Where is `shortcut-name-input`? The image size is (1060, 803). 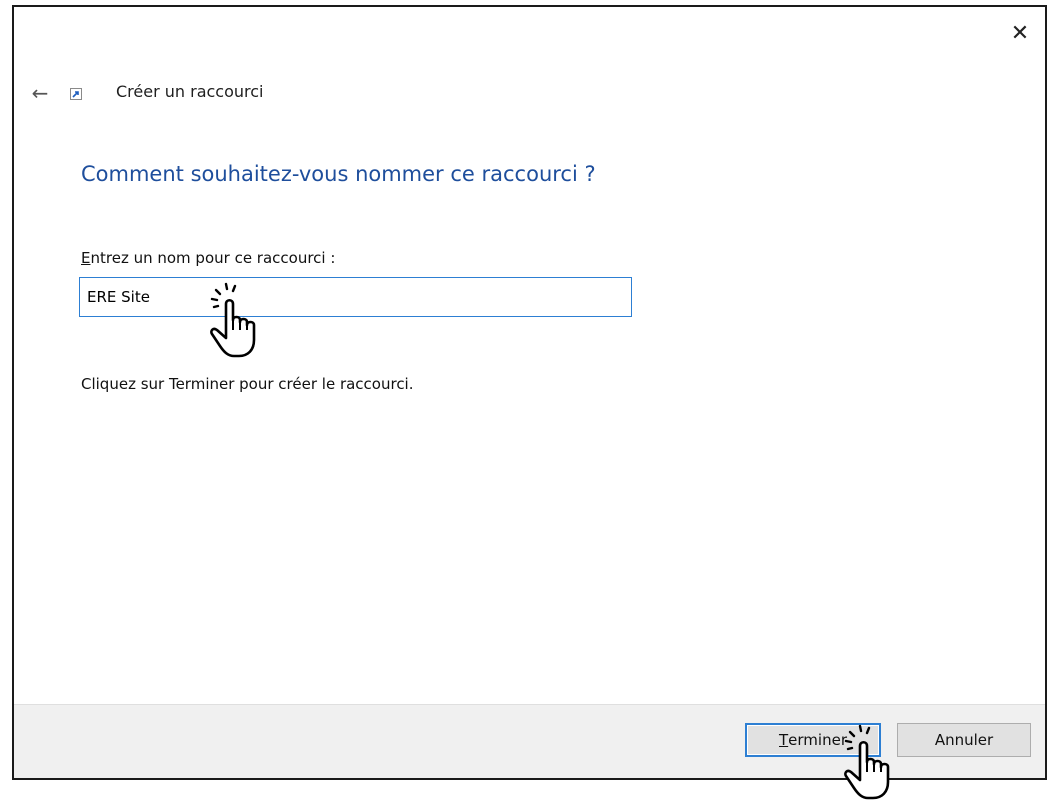
shortcut-name-input is located at coordinates (355, 297).